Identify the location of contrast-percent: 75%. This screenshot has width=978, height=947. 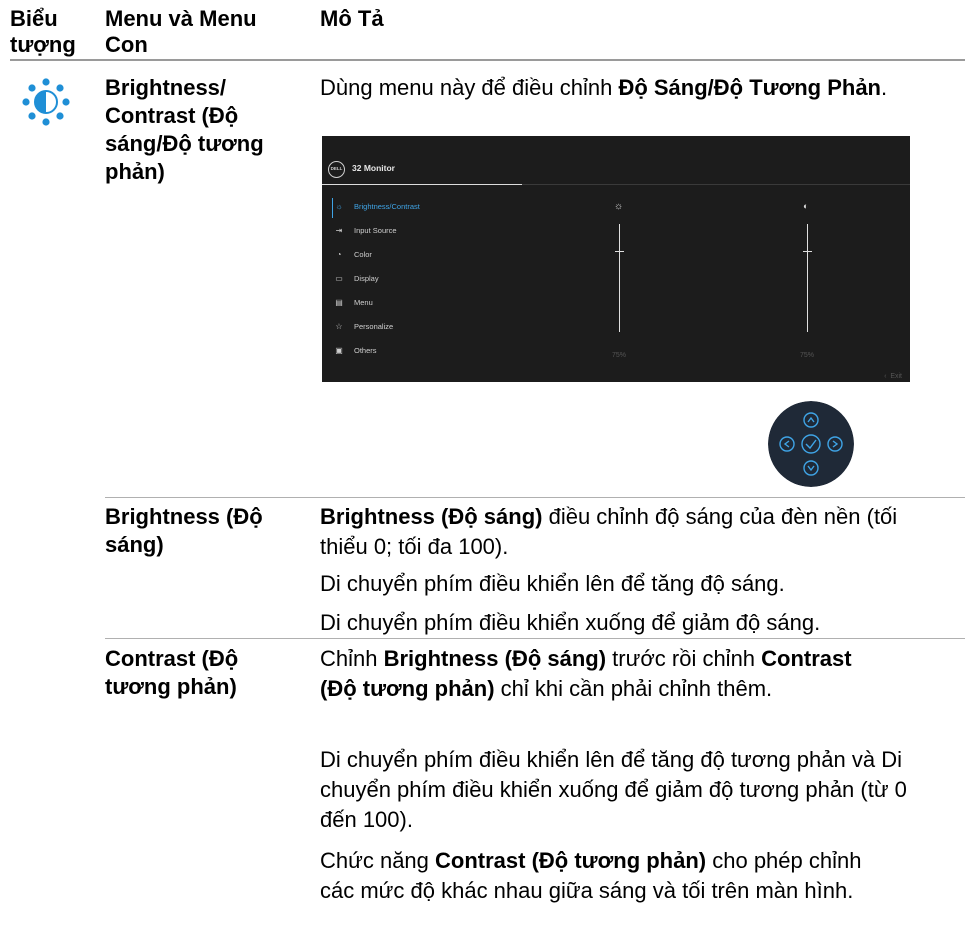
(807, 355).